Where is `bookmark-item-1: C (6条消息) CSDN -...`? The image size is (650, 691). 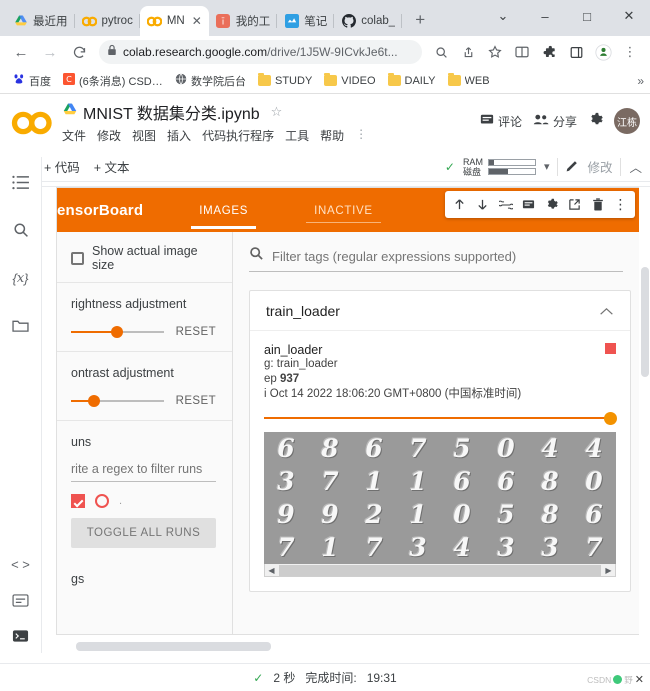
bookmark-item-1: C (6条消息) CSDN -... is located at coordinates (113, 81).